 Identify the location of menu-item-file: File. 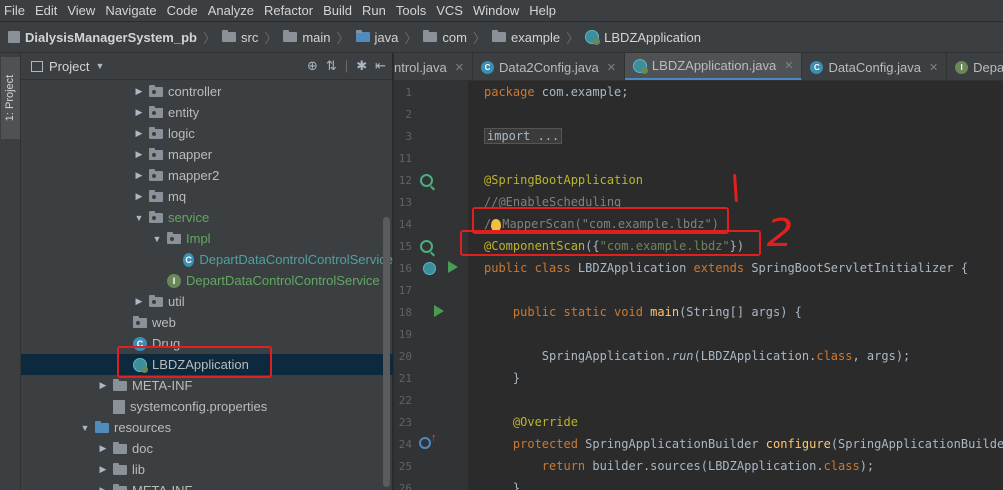
(17, 10).